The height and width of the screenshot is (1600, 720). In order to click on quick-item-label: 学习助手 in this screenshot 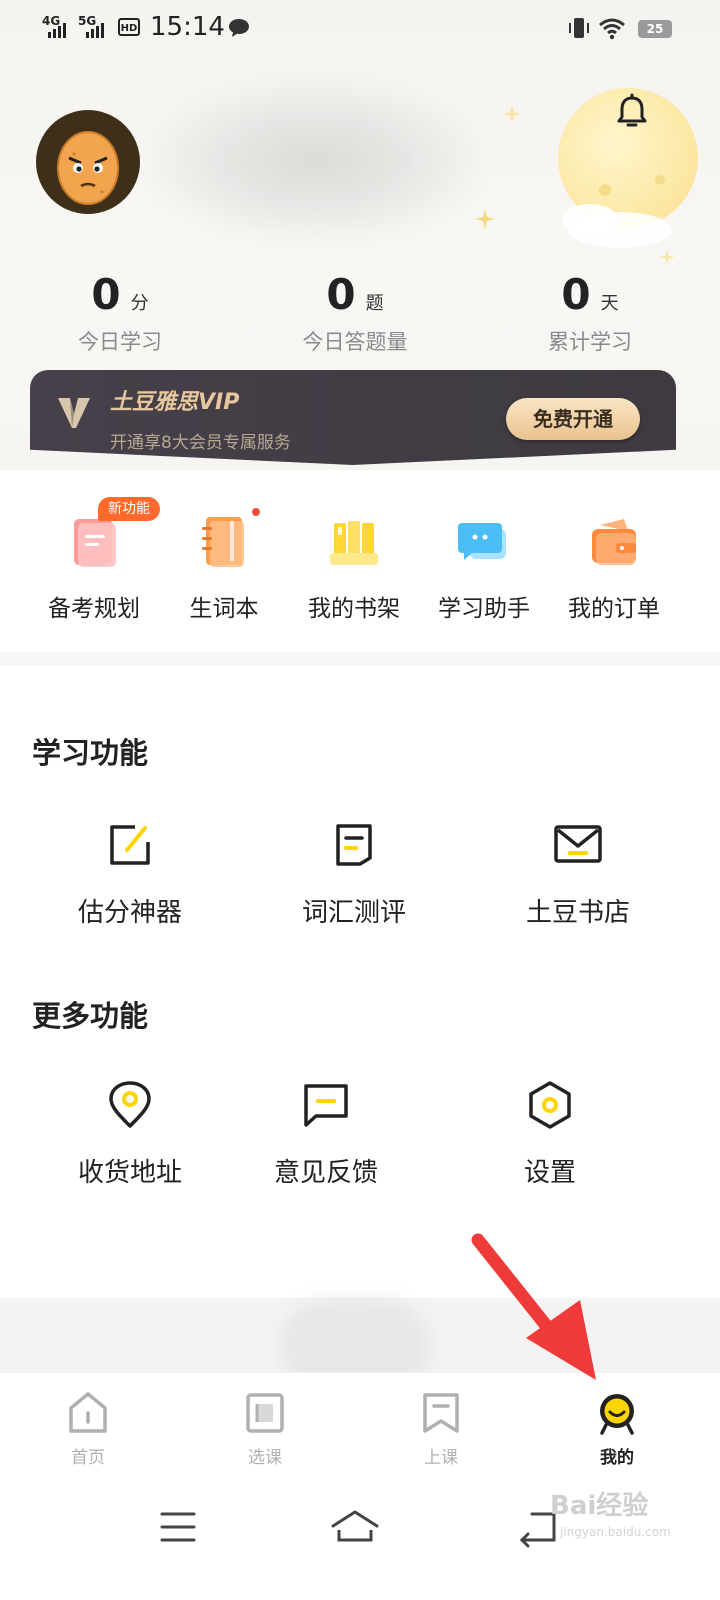, I will do `click(484, 609)`.